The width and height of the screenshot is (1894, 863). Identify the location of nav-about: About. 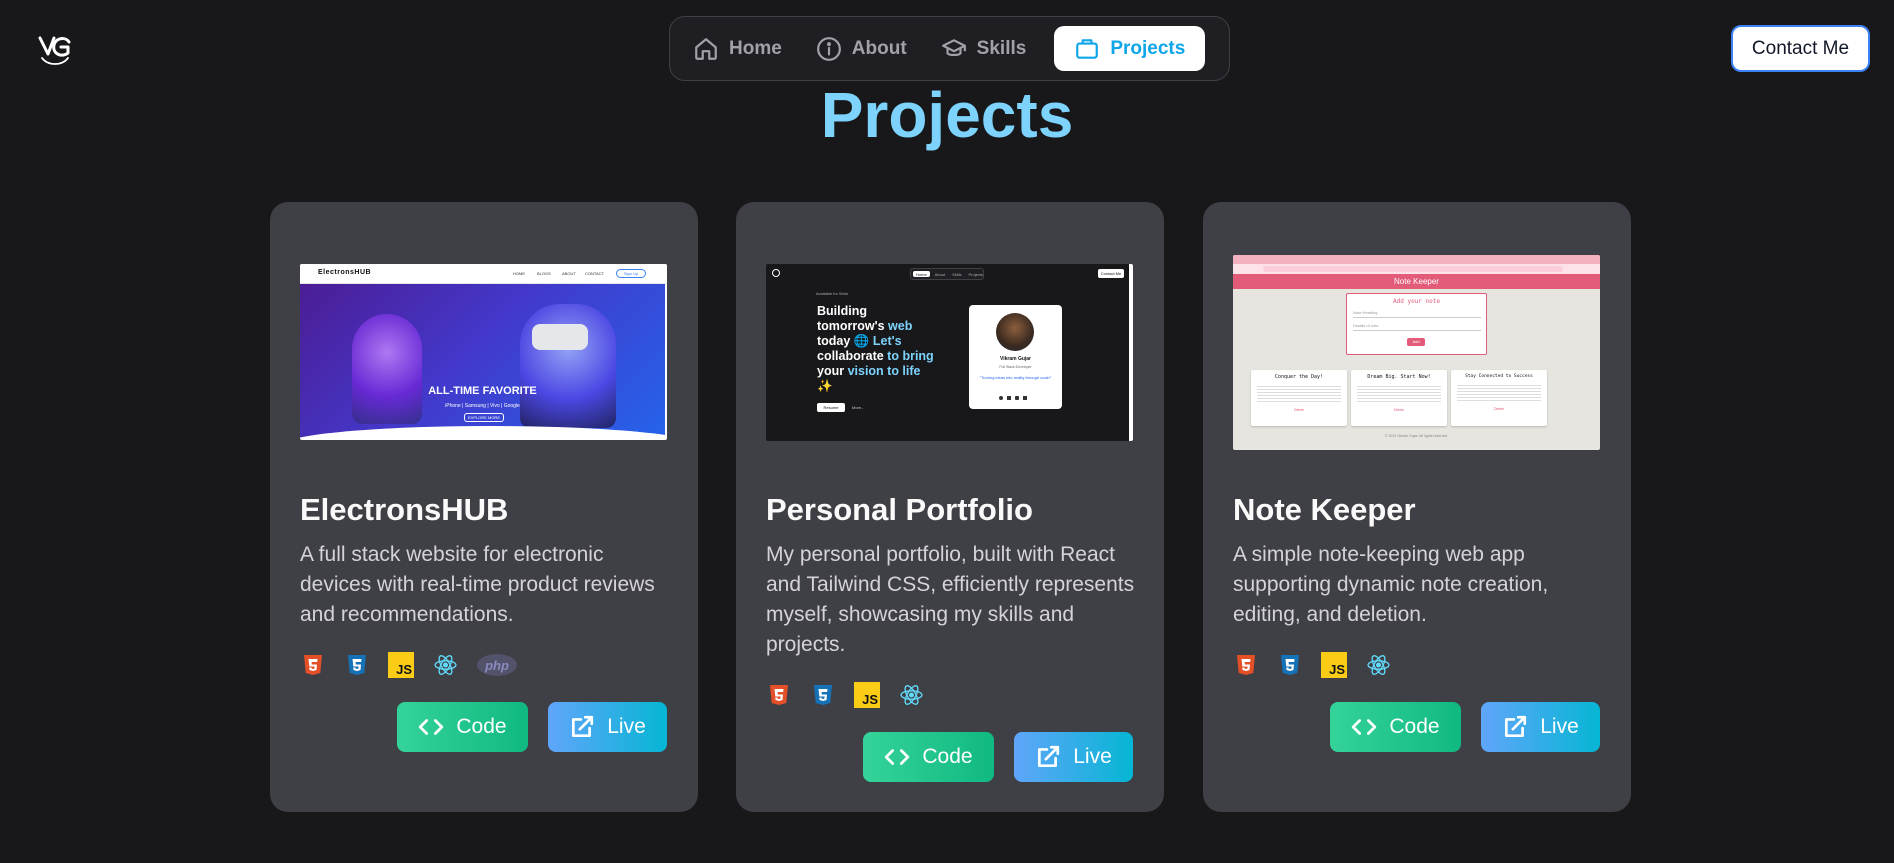
(861, 48).